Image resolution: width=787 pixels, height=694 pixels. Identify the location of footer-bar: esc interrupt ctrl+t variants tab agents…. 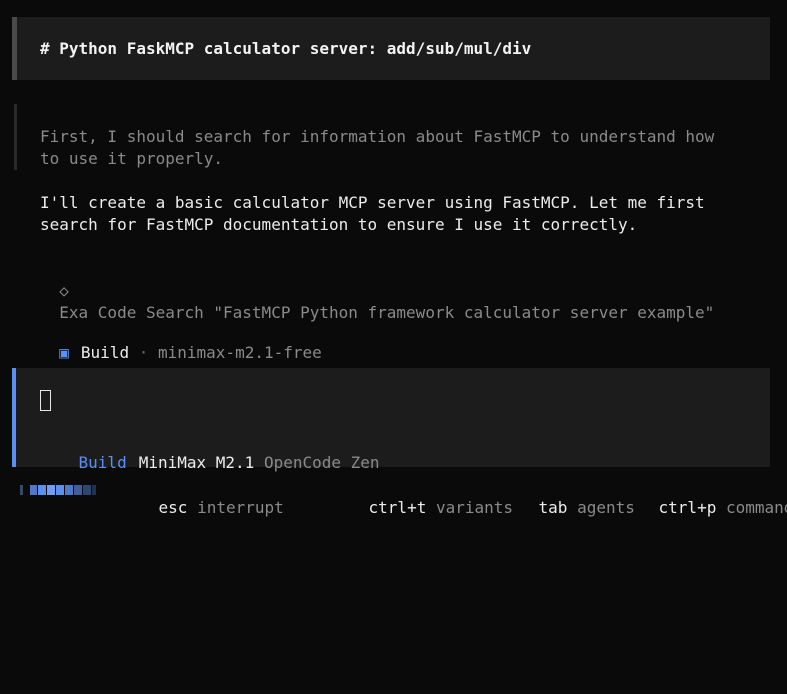
(393, 498).